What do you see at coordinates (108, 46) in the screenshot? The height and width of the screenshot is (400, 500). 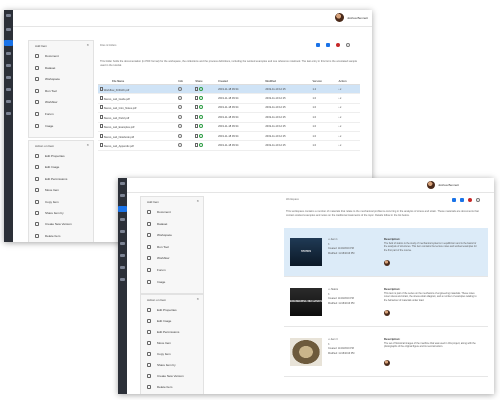 I see `breadcrumb: Files & folders` at bounding box center [108, 46].